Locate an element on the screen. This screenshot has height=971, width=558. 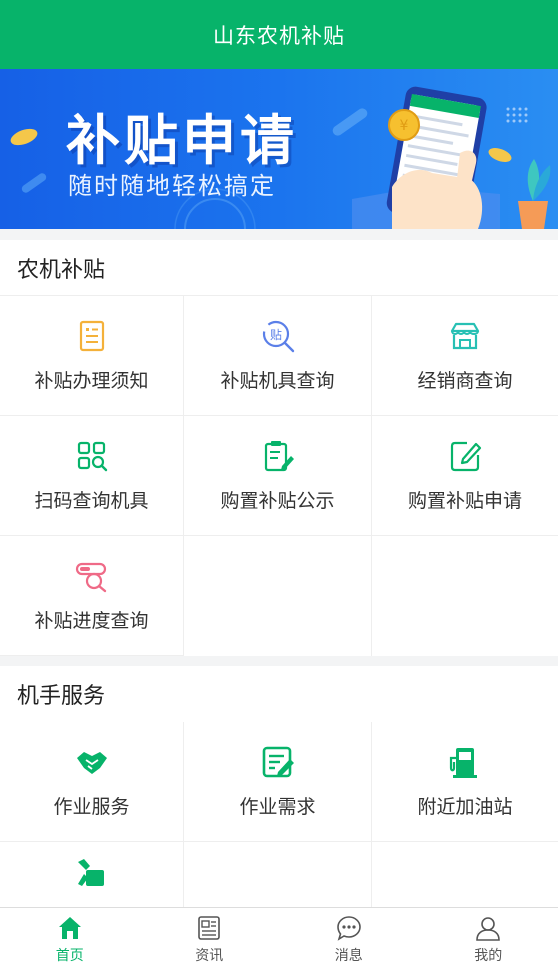
subsidy-item-notice: 补贴办理须知 is located at coordinates (92, 356).